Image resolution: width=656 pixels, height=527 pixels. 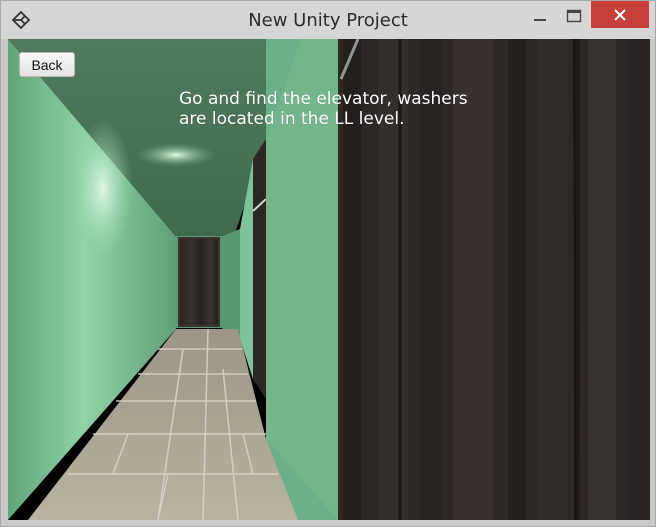 I want to click on minimize-button, so click(x=540, y=16).